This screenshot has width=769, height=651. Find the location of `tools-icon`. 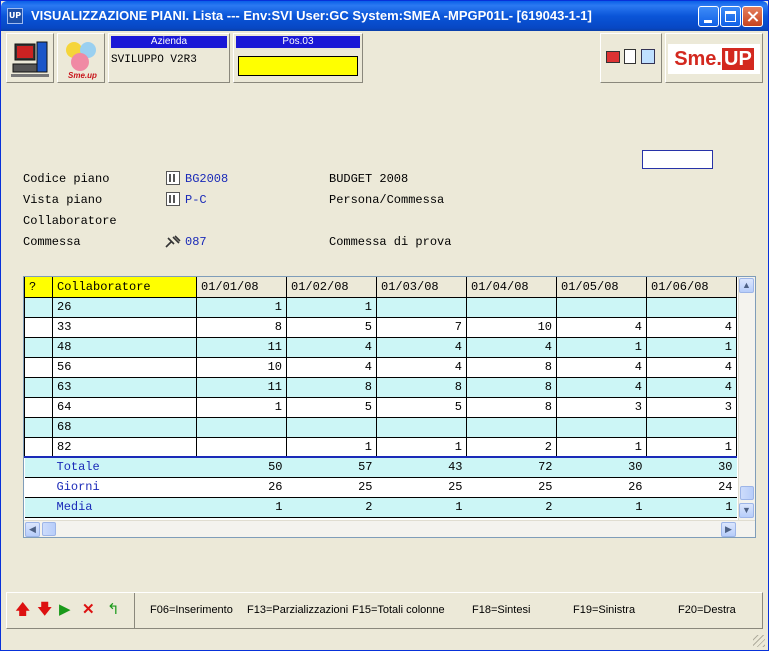

tools-icon is located at coordinates (173, 242).